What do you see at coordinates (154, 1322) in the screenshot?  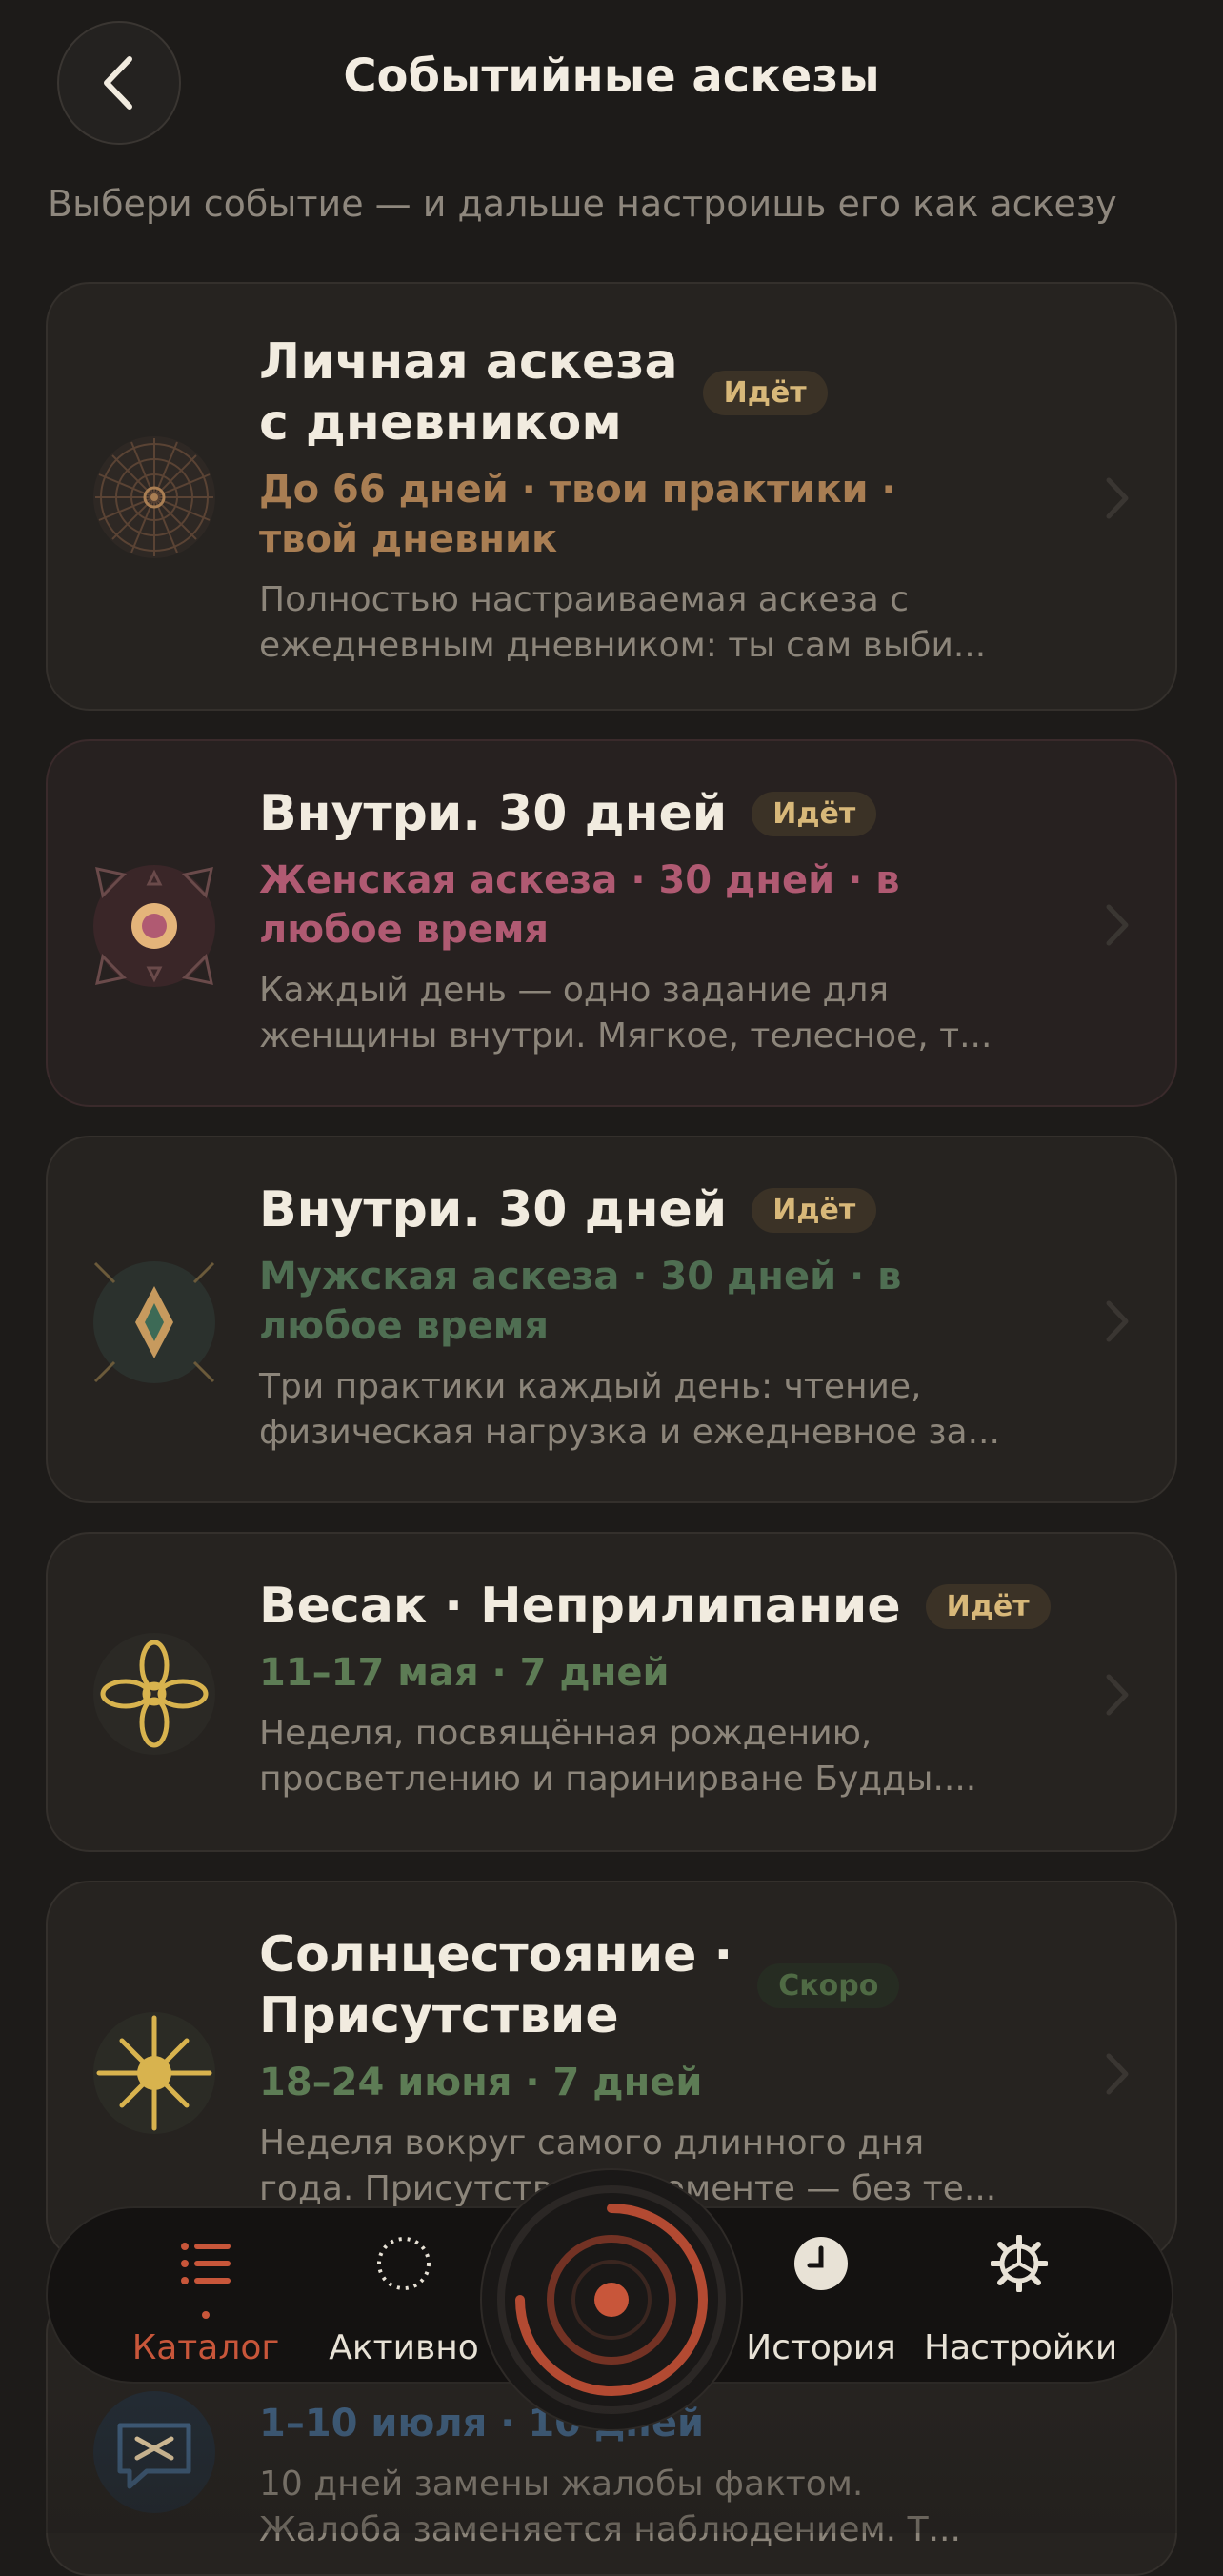 I see `diamond-icon` at bounding box center [154, 1322].